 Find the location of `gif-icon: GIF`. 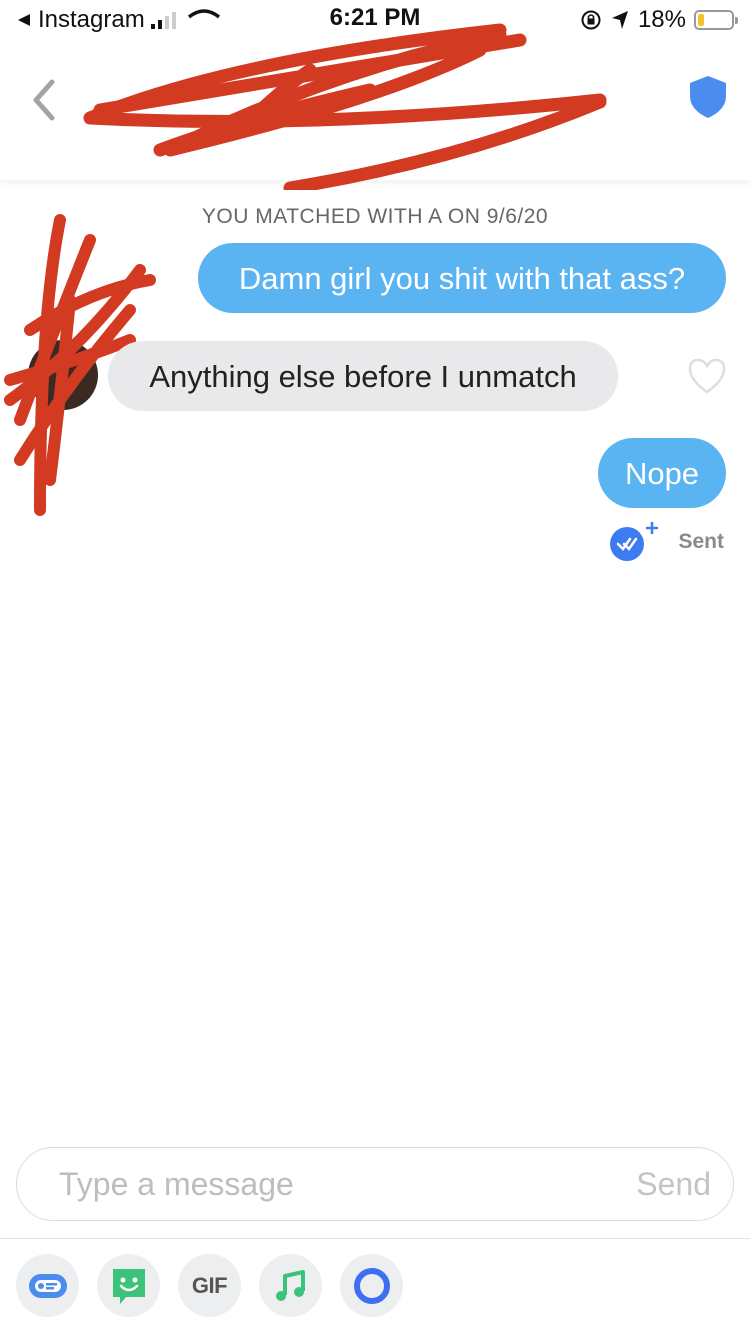

gif-icon: GIF is located at coordinates (209, 1285).